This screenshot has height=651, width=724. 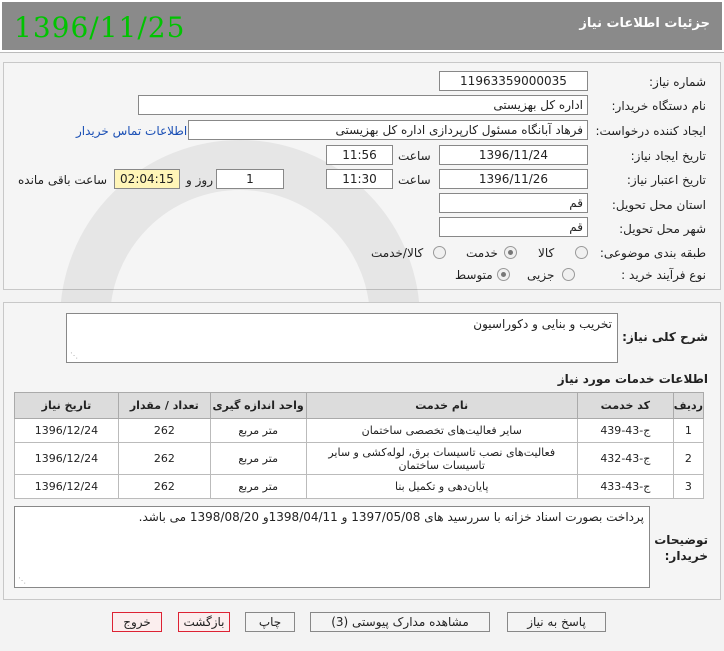 I want to click on table-cell: سایر فعالیت‌های تخصصی ساختمان, so click(x=441, y=430).